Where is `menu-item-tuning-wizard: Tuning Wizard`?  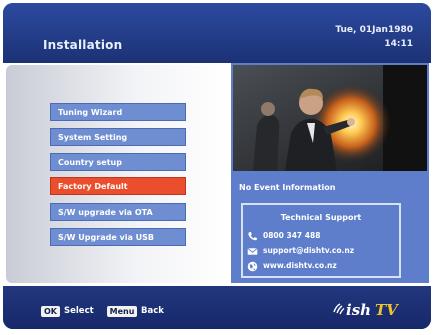 menu-item-tuning-wizard: Tuning Wizard is located at coordinates (118, 112).